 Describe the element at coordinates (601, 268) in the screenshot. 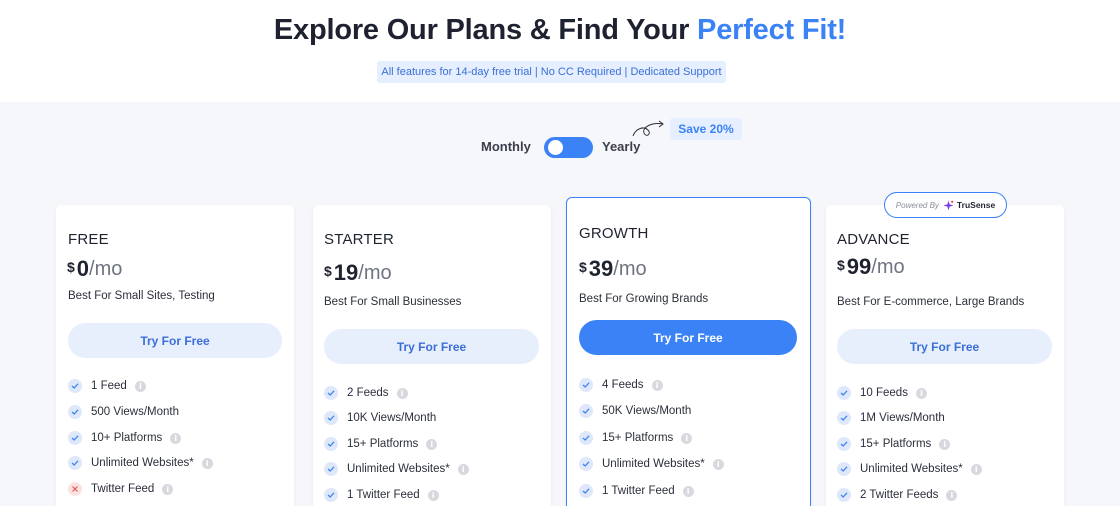

I see `price-amount: 39` at that location.